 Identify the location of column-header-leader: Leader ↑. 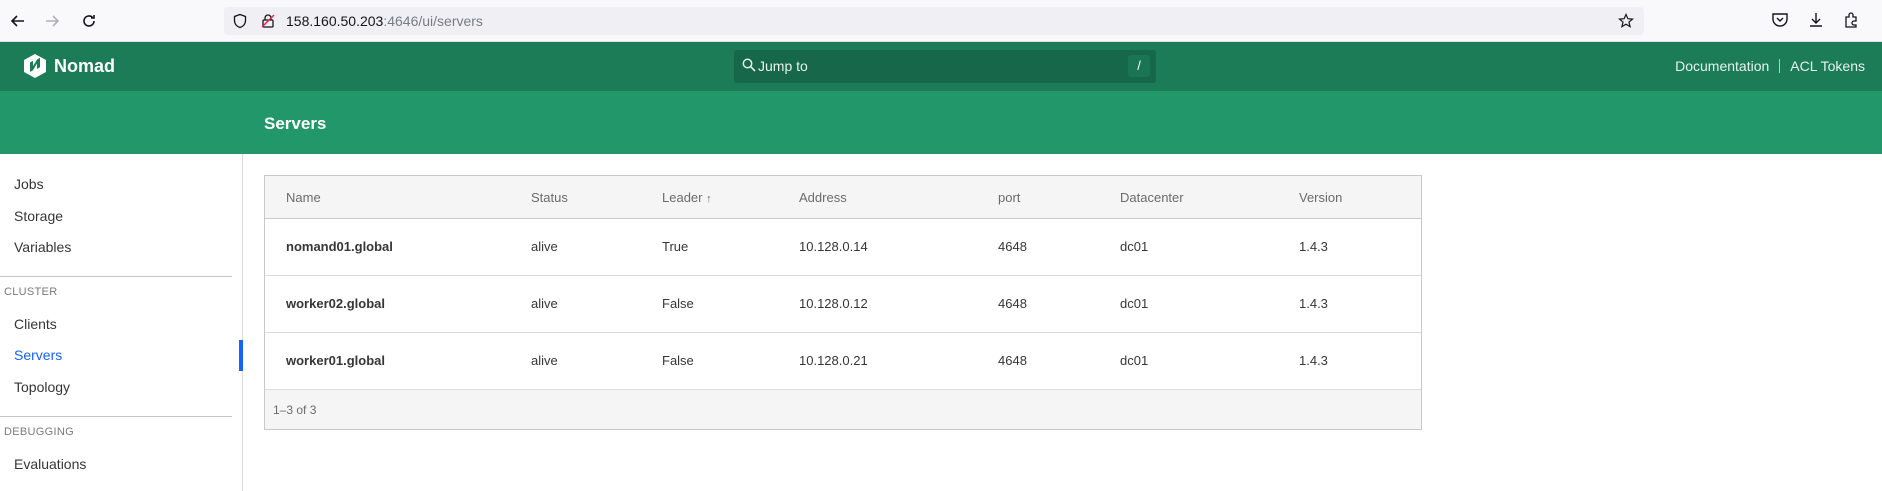
(687, 197).